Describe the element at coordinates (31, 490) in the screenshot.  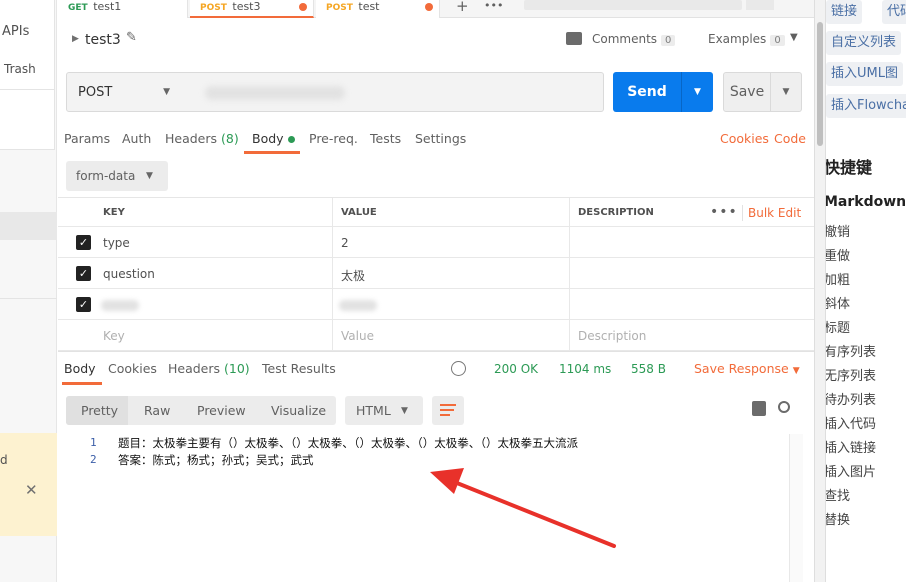
I see `close-icon: ✕` at that location.